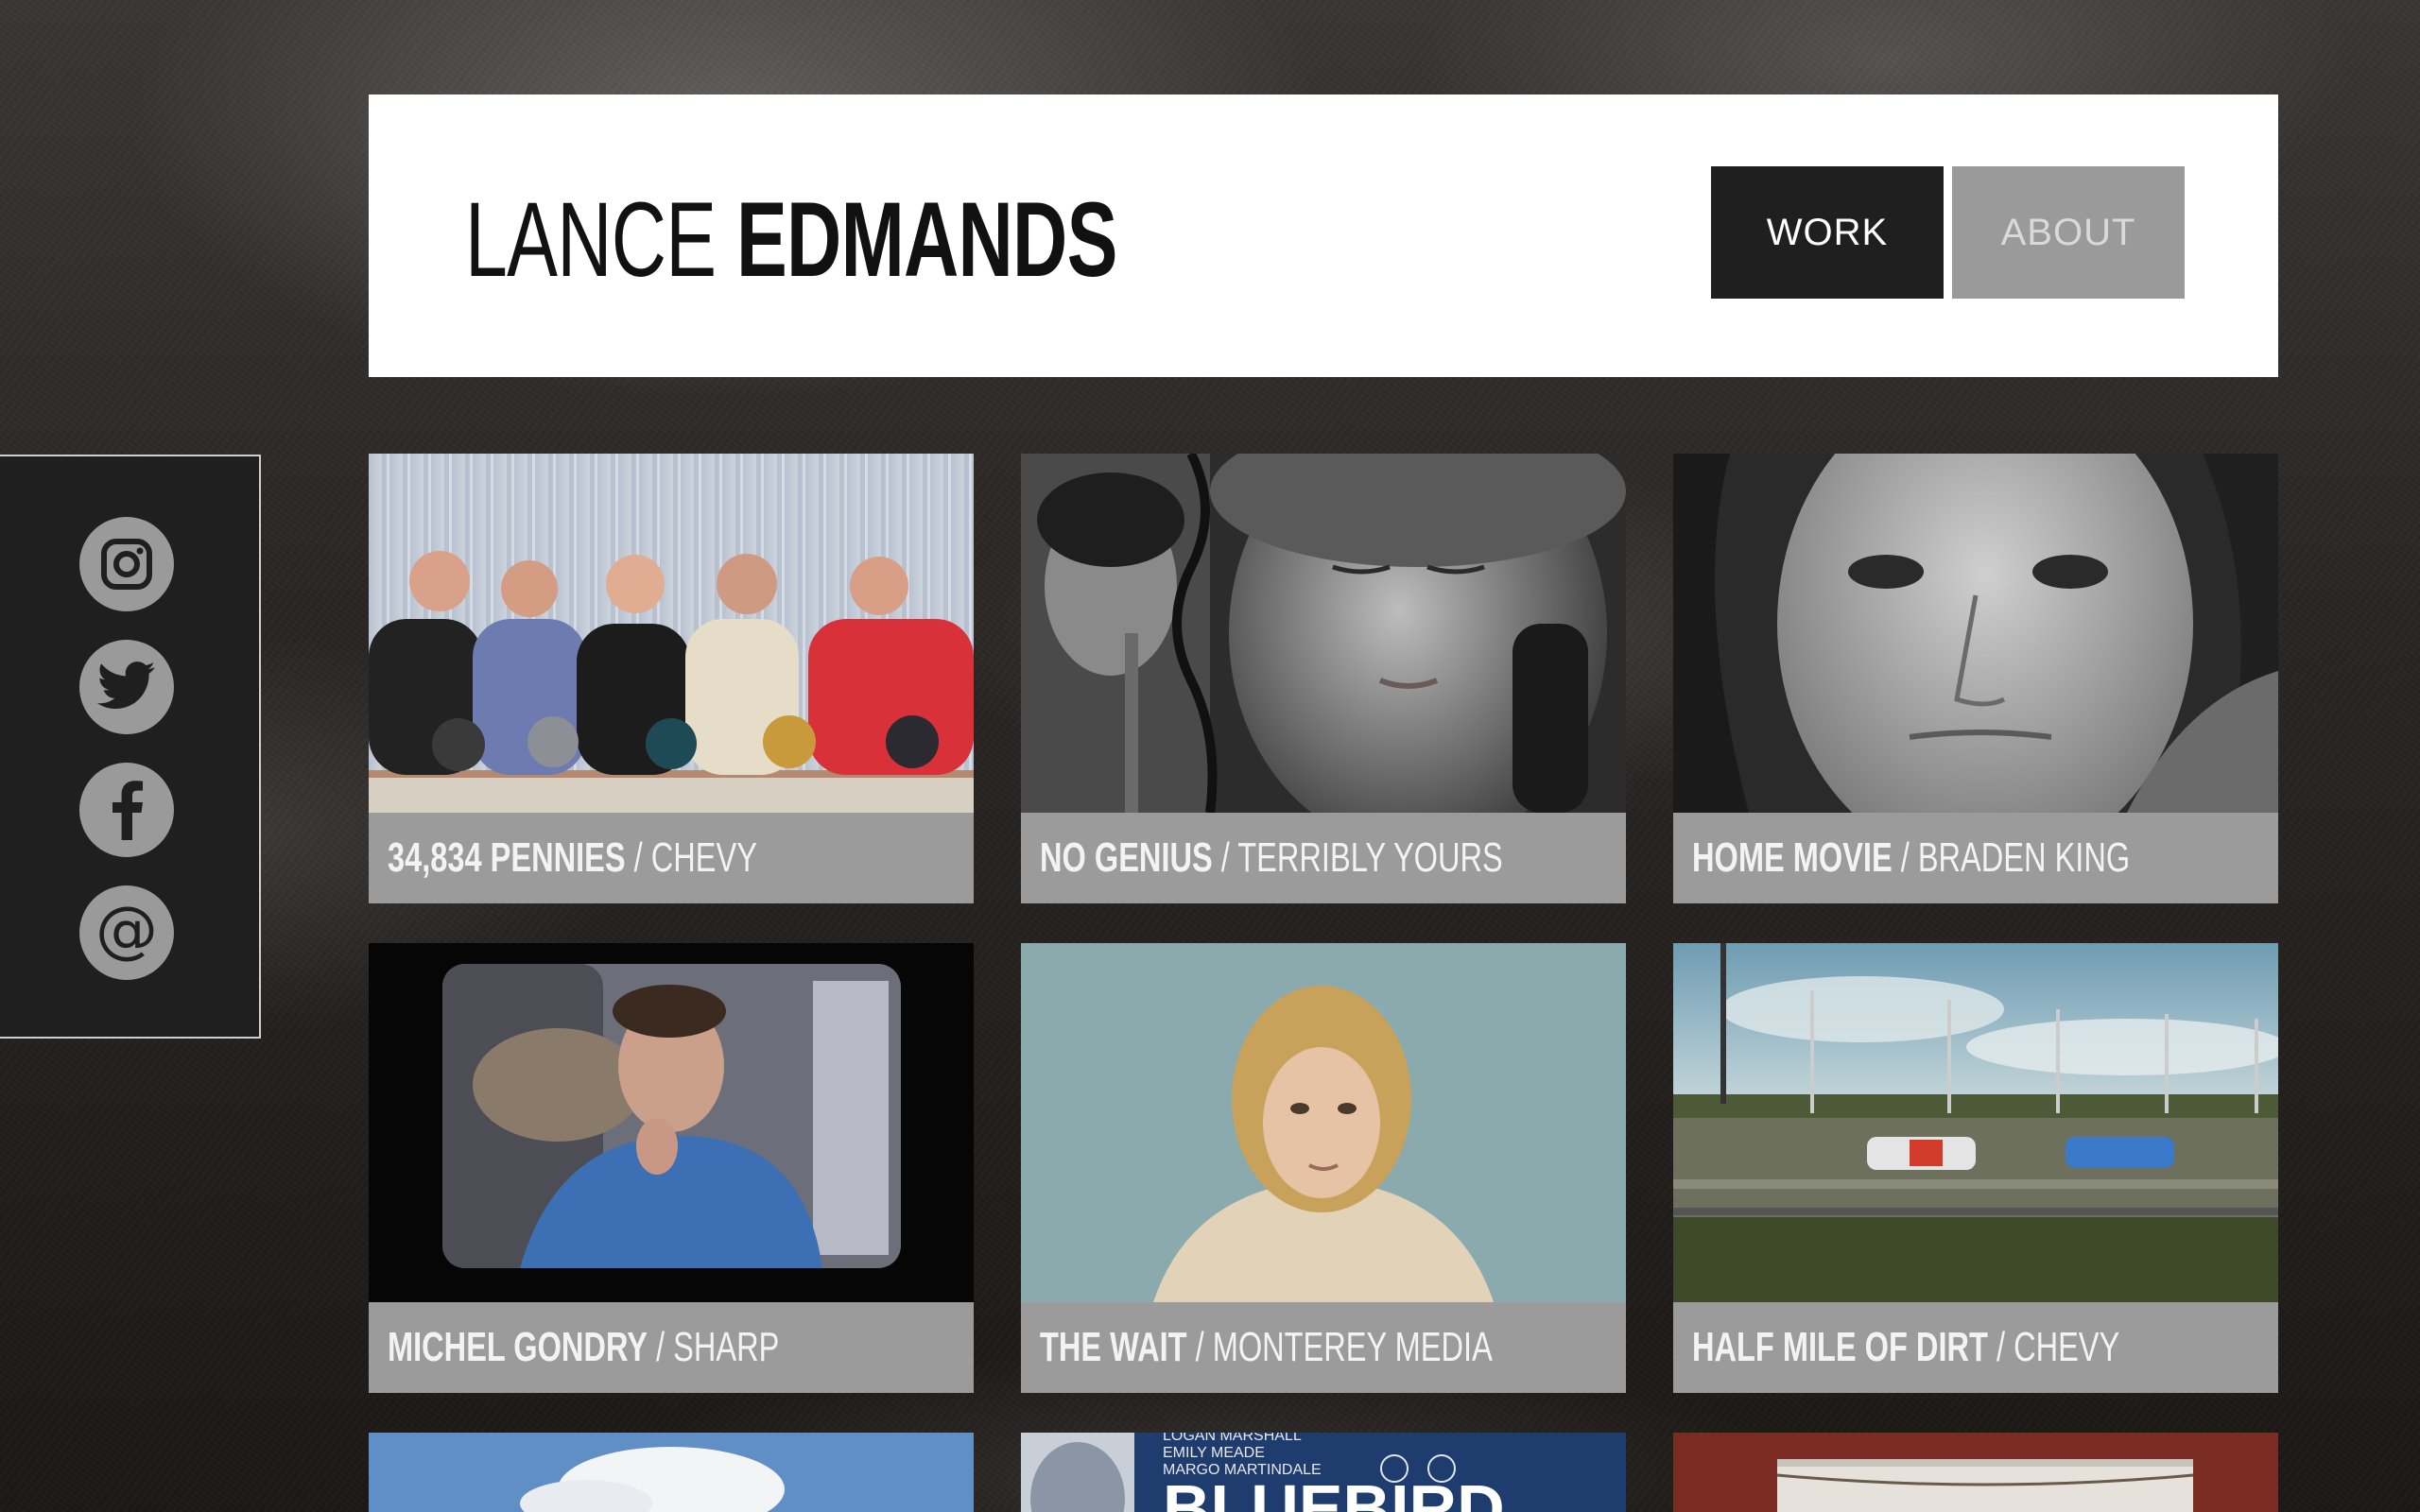  Describe the element at coordinates (507, 857) in the screenshot. I see `project-title: 34,834 PENNIES` at that location.